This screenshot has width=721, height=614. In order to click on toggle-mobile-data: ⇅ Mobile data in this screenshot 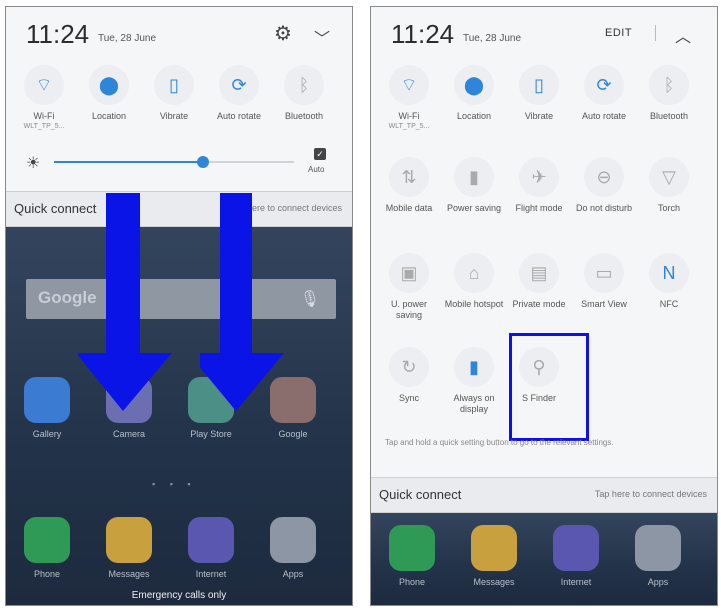, I will do `click(409, 185)`.